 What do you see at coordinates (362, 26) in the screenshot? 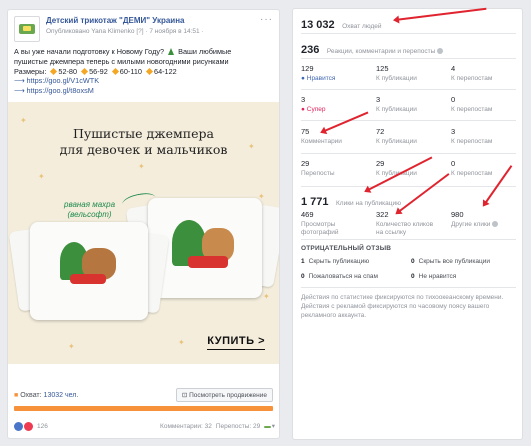
I see `reach-total-label: Охват людей` at bounding box center [362, 26].